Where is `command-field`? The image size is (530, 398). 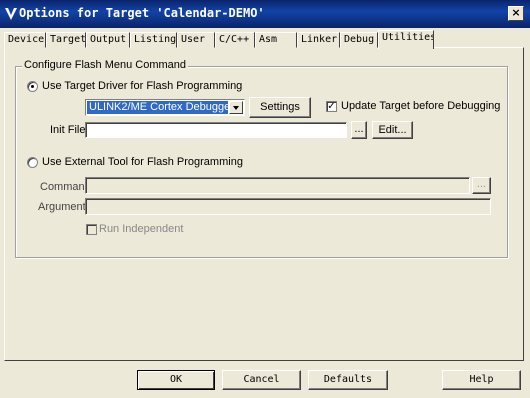 command-field is located at coordinates (277, 185).